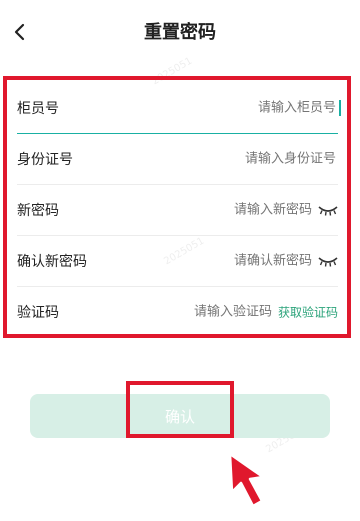  I want to click on id-number-row: 身份证号, so click(177, 159).